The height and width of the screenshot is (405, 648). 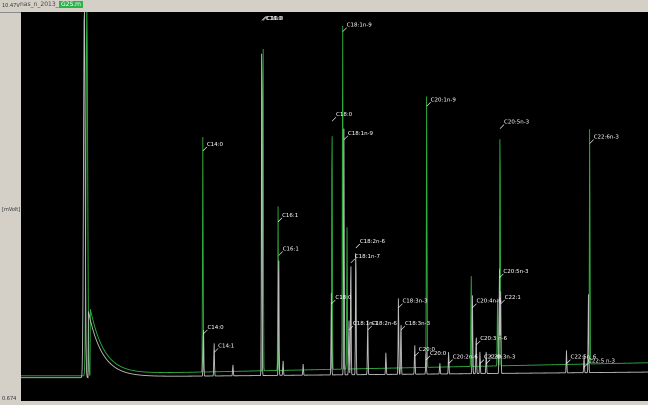 I want to click on series-tag: G2S.m, so click(x=71, y=4).